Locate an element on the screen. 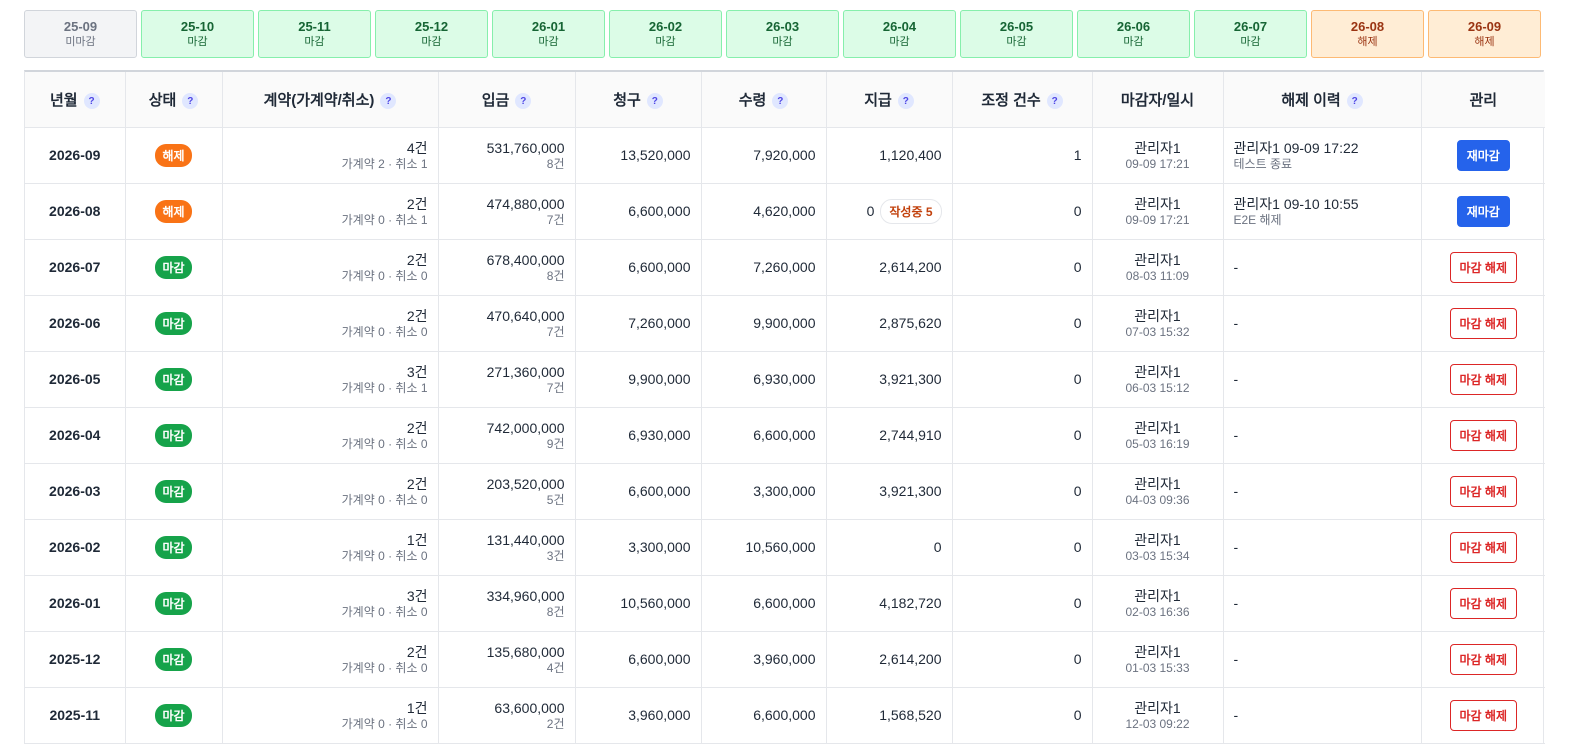 The width and height of the screenshot is (1580, 750). column-header-payment: 지급? is located at coordinates (889, 100).